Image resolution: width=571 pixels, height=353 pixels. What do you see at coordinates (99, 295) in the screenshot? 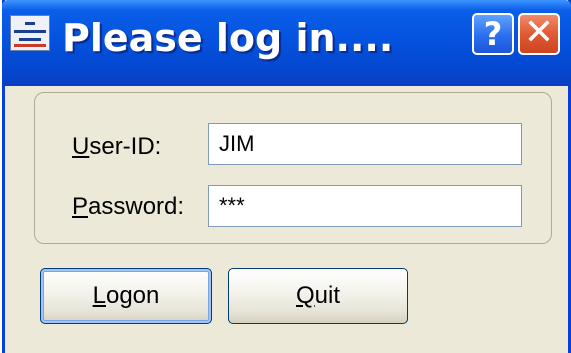
I see `logon-button-accel: L` at bounding box center [99, 295].